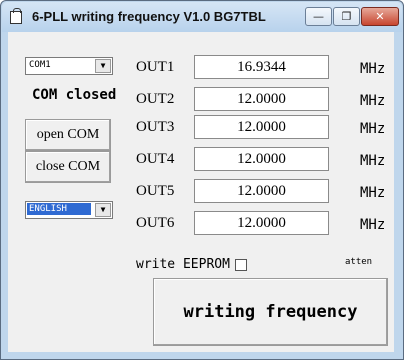  I want to click on close-com-button: close COM, so click(68, 167).